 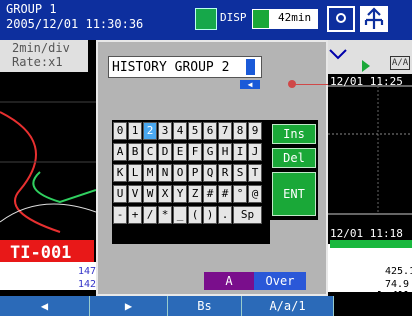 What do you see at coordinates (135, 173) in the screenshot?
I see `keypad-key: L` at bounding box center [135, 173].